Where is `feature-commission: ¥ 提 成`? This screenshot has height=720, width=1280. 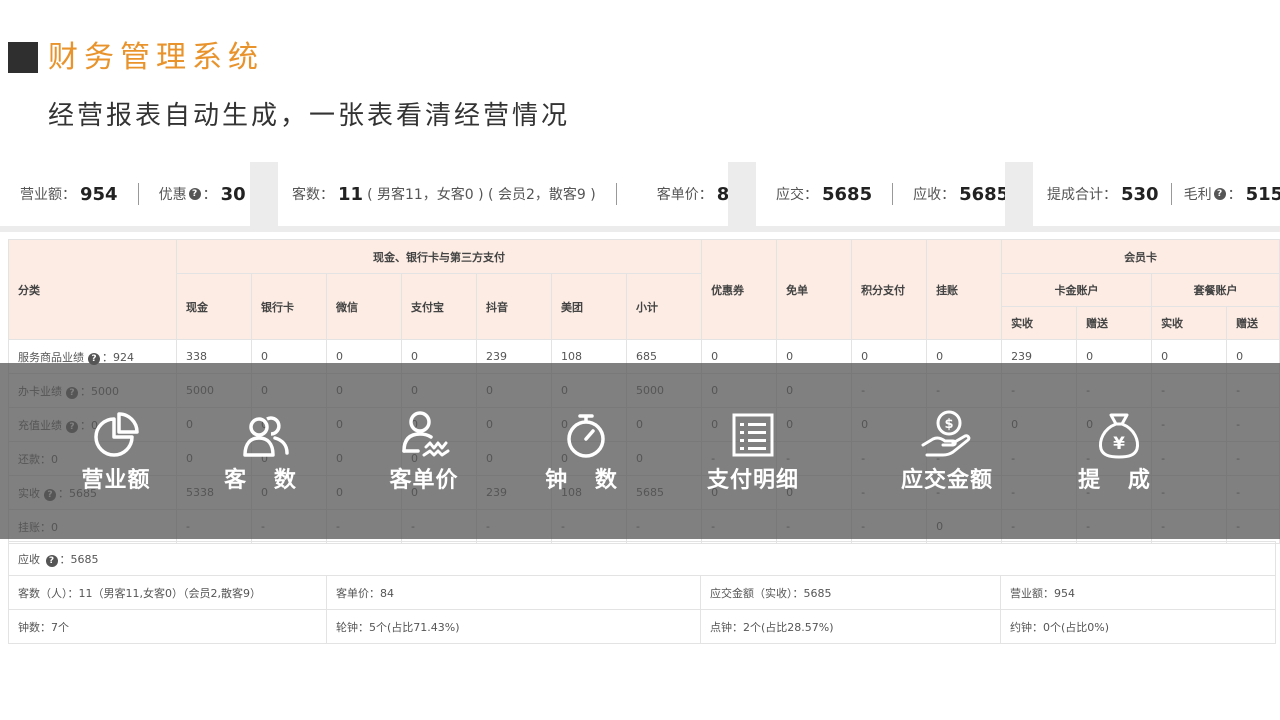 feature-commission: ¥ 提 成 is located at coordinates (1119, 451).